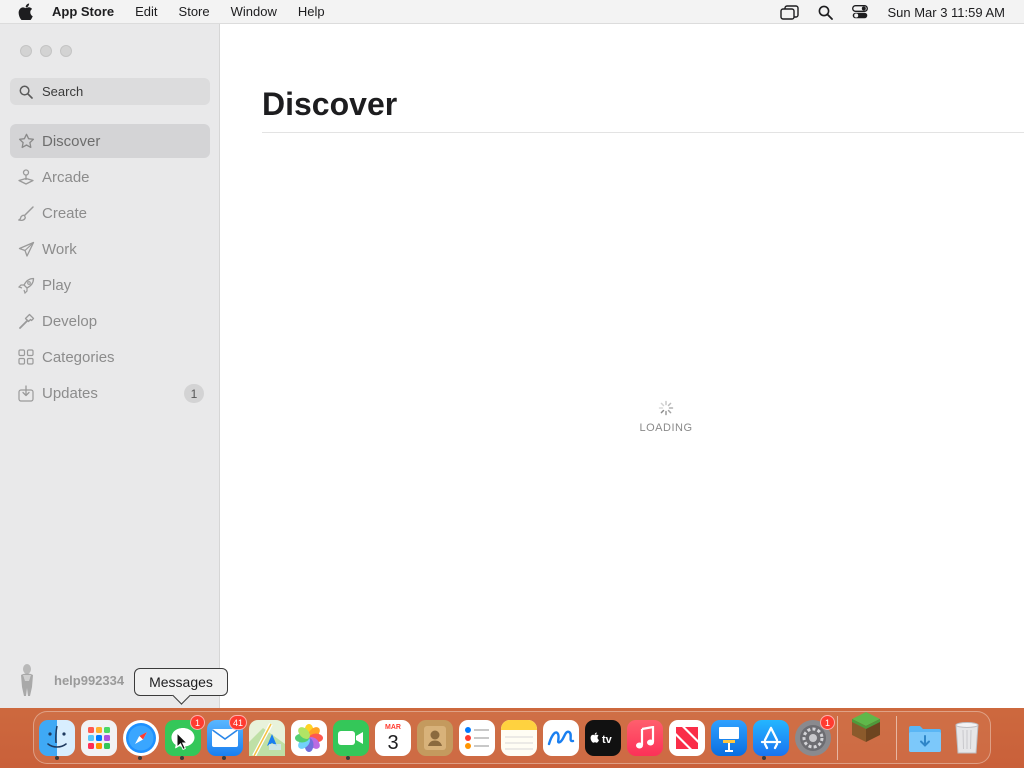 The height and width of the screenshot is (768, 1024). What do you see at coordinates (110, 249) in the screenshot?
I see `sidebar-item-work: Work` at bounding box center [110, 249].